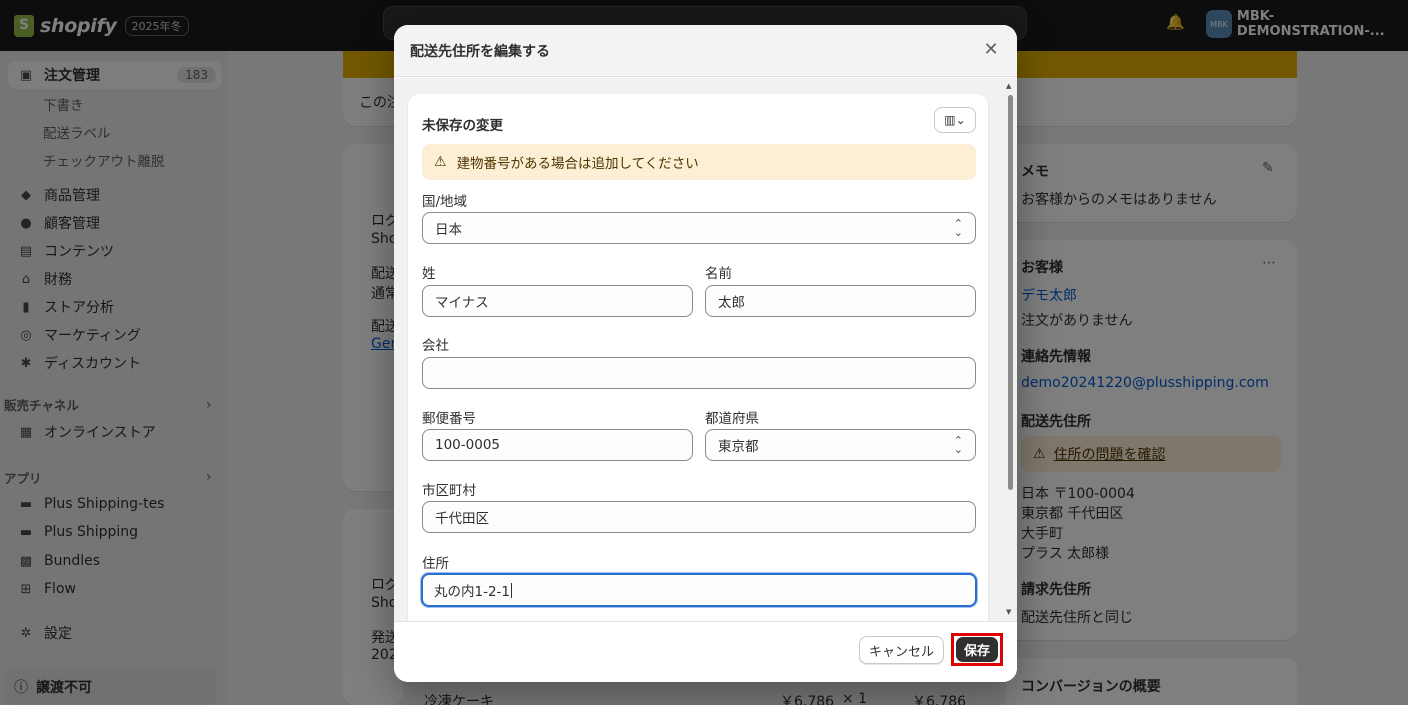 The image size is (1408, 705). Describe the element at coordinates (731, 303) in the screenshot. I see `first-name-value: 太郎` at that location.